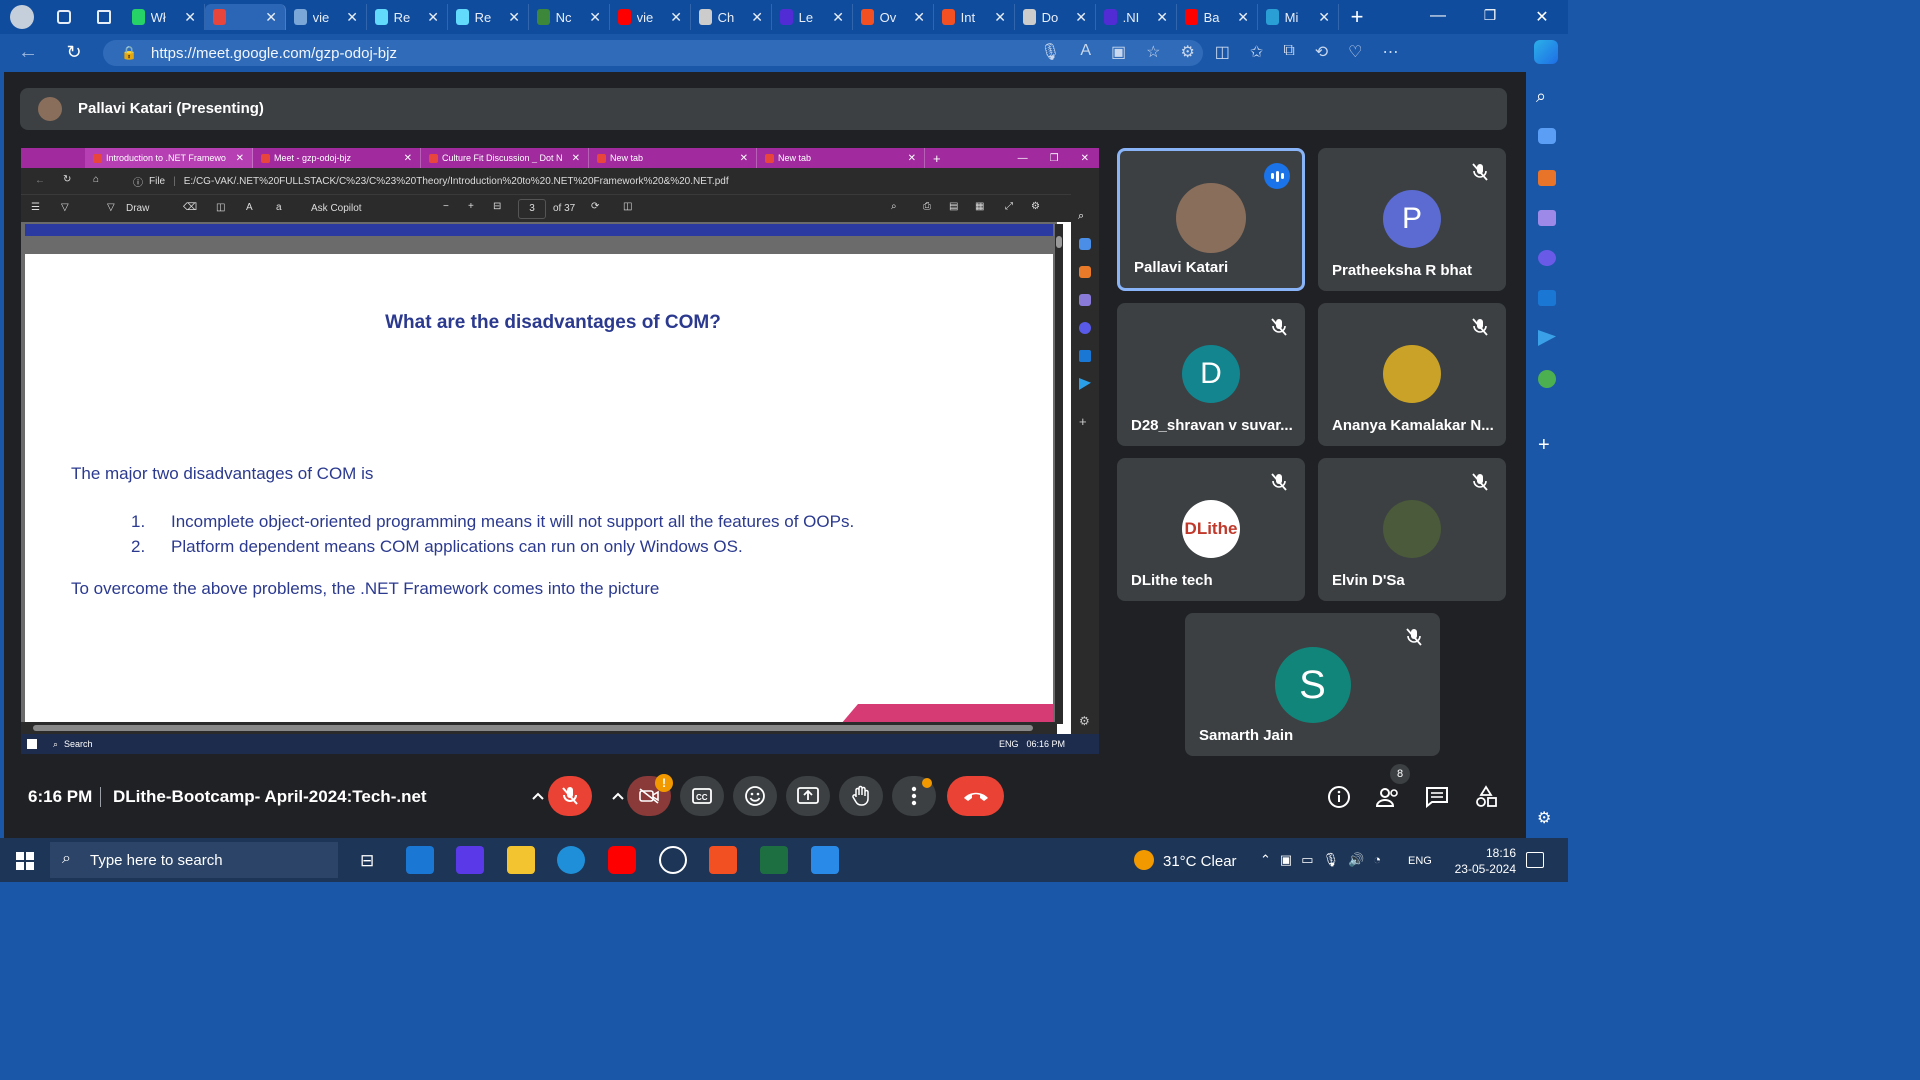 Image resolution: width=1920 pixels, height=1080 pixels. Describe the element at coordinates (1490, 17) in the screenshot. I see `restore-button: ❐` at that location.